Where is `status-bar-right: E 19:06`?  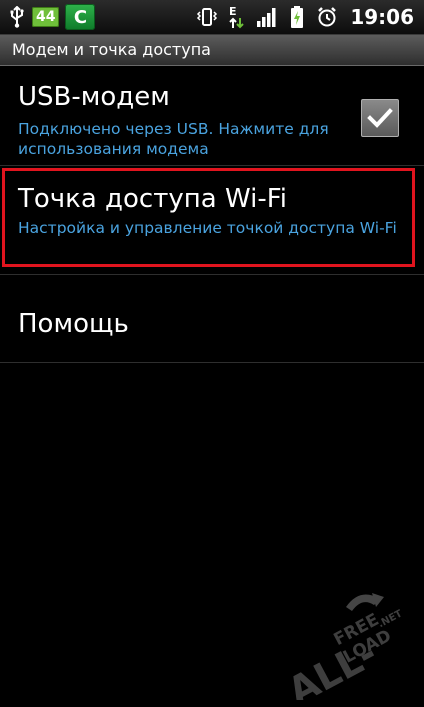
status-bar-right: E 19:06 is located at coordinates (305, 17).